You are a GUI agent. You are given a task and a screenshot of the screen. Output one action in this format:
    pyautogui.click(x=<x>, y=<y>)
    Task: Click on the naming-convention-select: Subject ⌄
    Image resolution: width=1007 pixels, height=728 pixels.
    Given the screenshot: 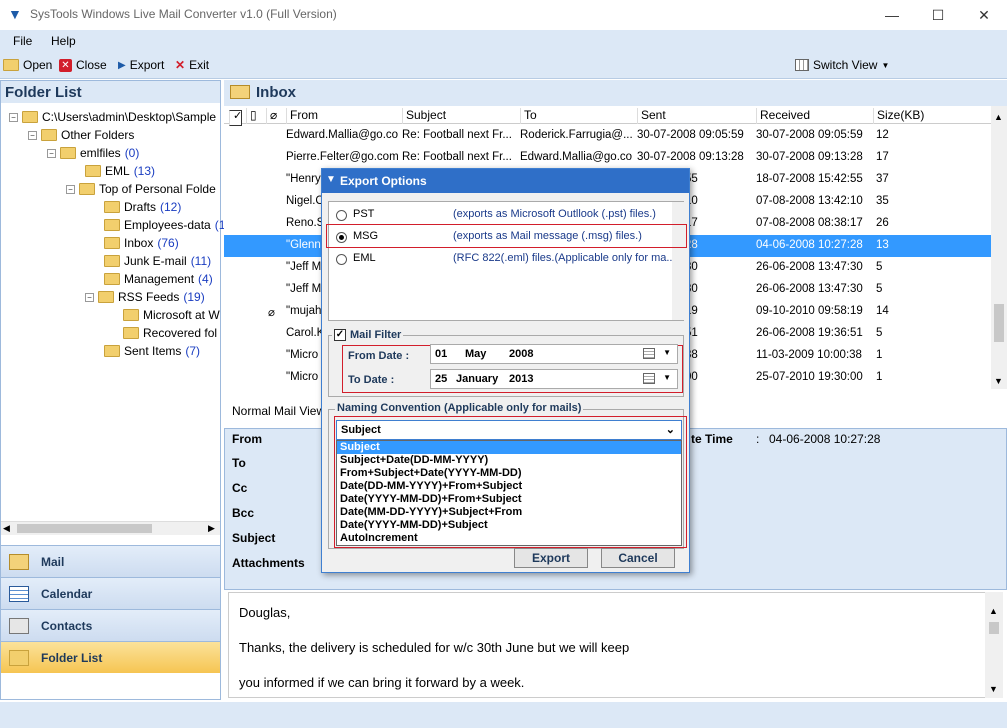 What is the action you would take?
    pyautogui.click(x=509, y=430)
    